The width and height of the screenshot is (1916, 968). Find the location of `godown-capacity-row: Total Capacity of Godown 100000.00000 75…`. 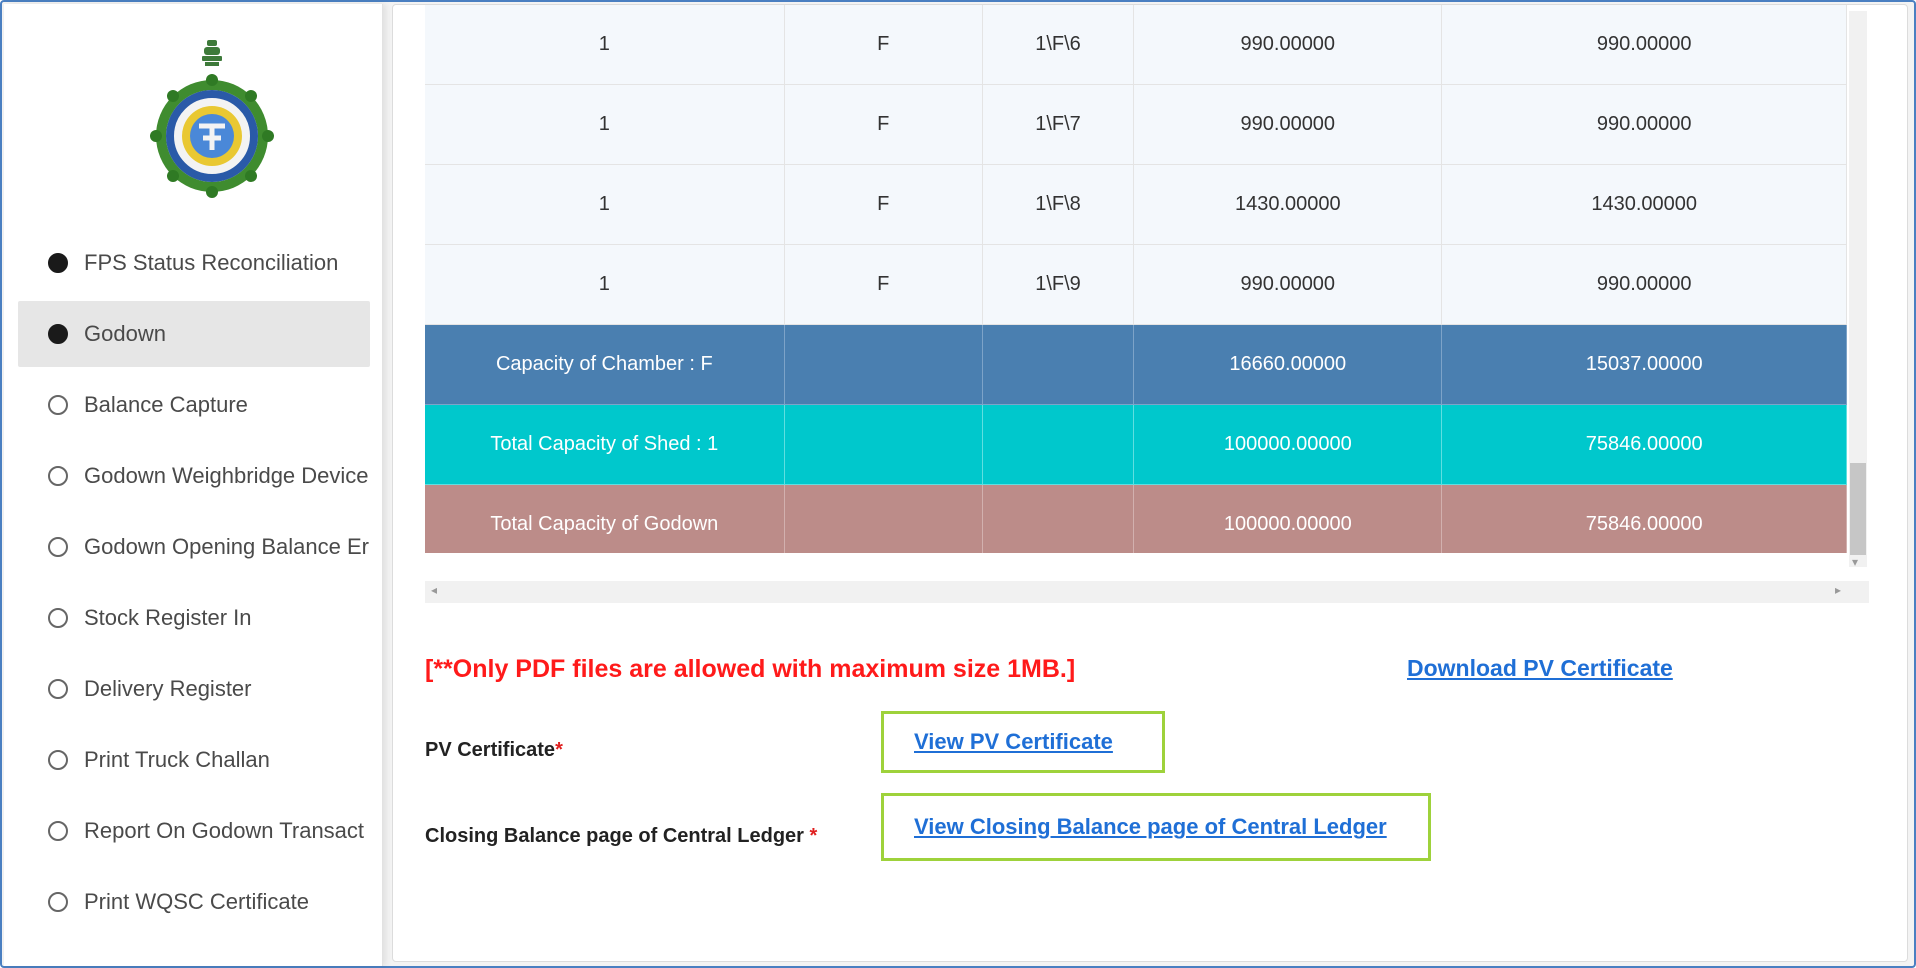

godown-capacity-row: Total Capacity of Godown 100000.00000 75… is located at coordinates (1136, 518).